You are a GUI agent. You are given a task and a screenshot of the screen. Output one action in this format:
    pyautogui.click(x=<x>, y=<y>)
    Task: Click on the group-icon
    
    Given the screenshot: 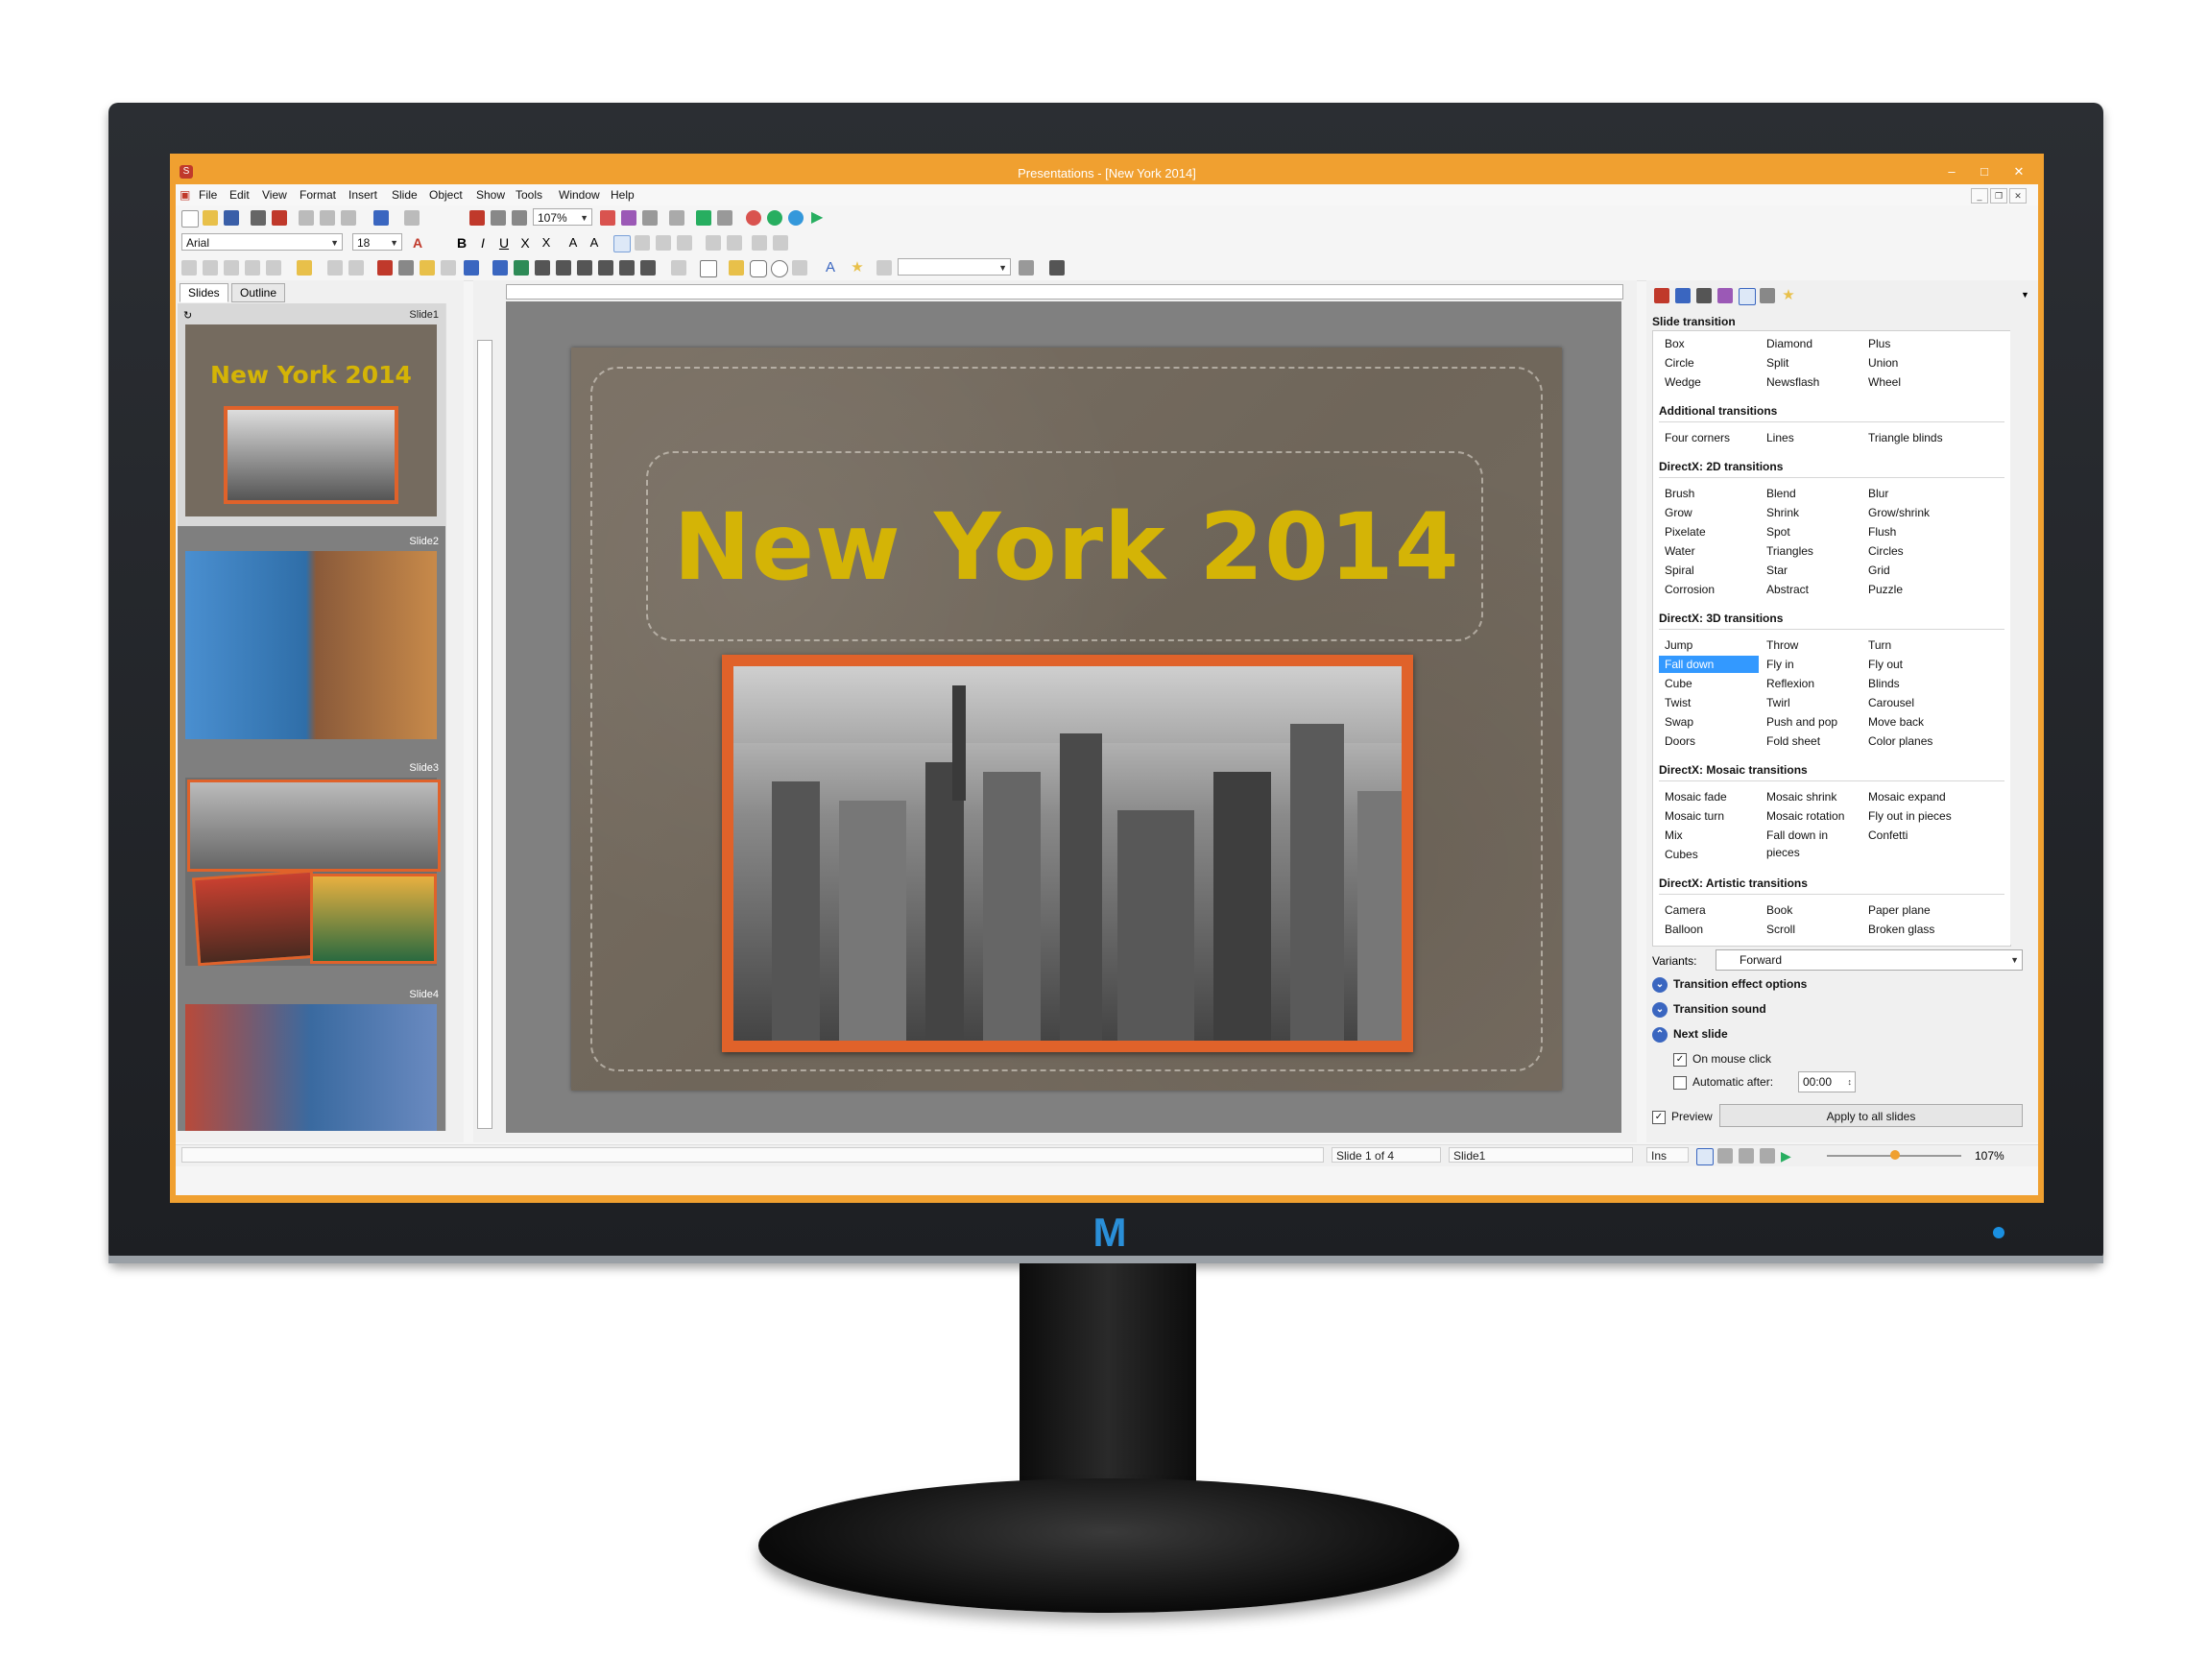 What is the action you would take?
    pyautogui.click(x=542, y=268)
    